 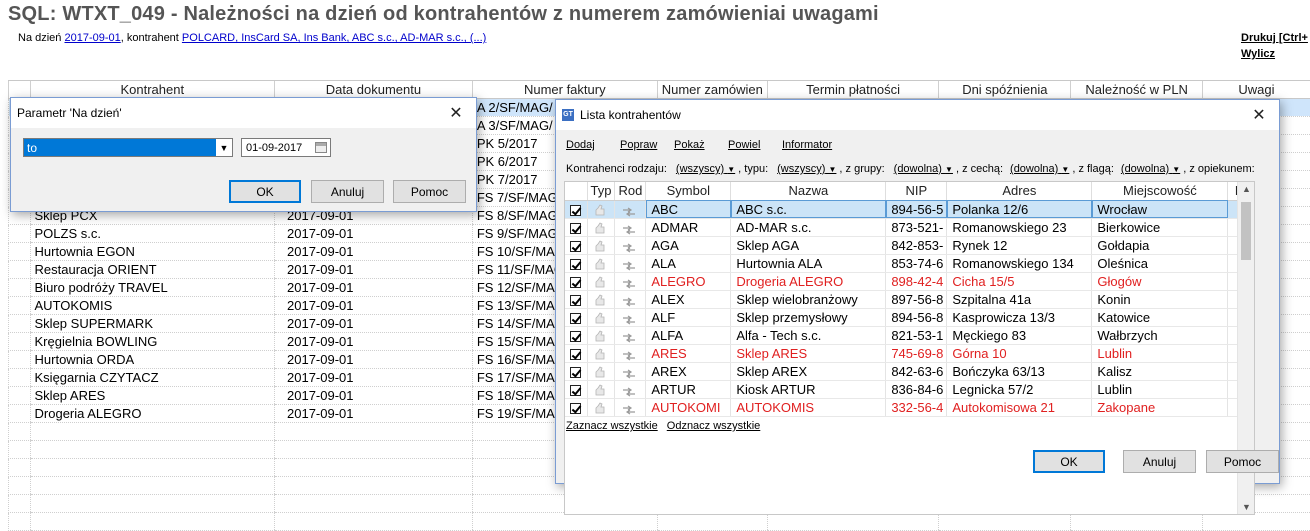 I want to click on report-header-1: Data dokumentu, so click(x=374, y=90).